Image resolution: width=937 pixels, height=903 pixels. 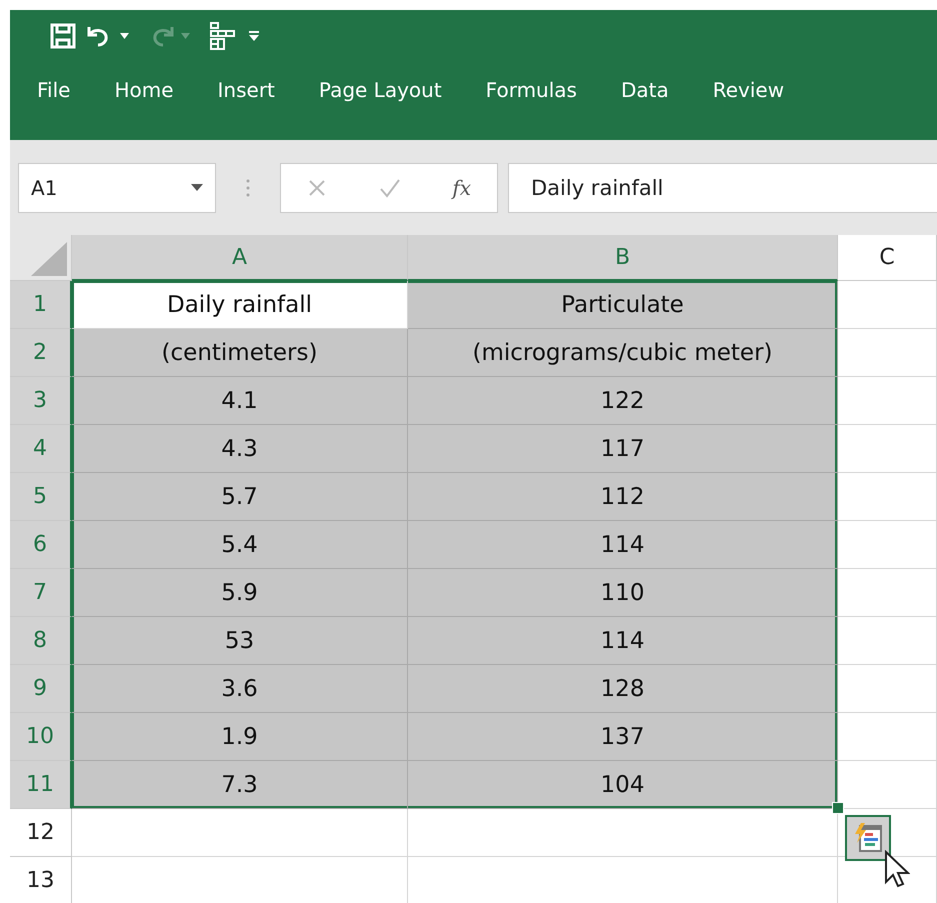 I want to click on table-cell: (centimeters), so click(x=240, y=353).